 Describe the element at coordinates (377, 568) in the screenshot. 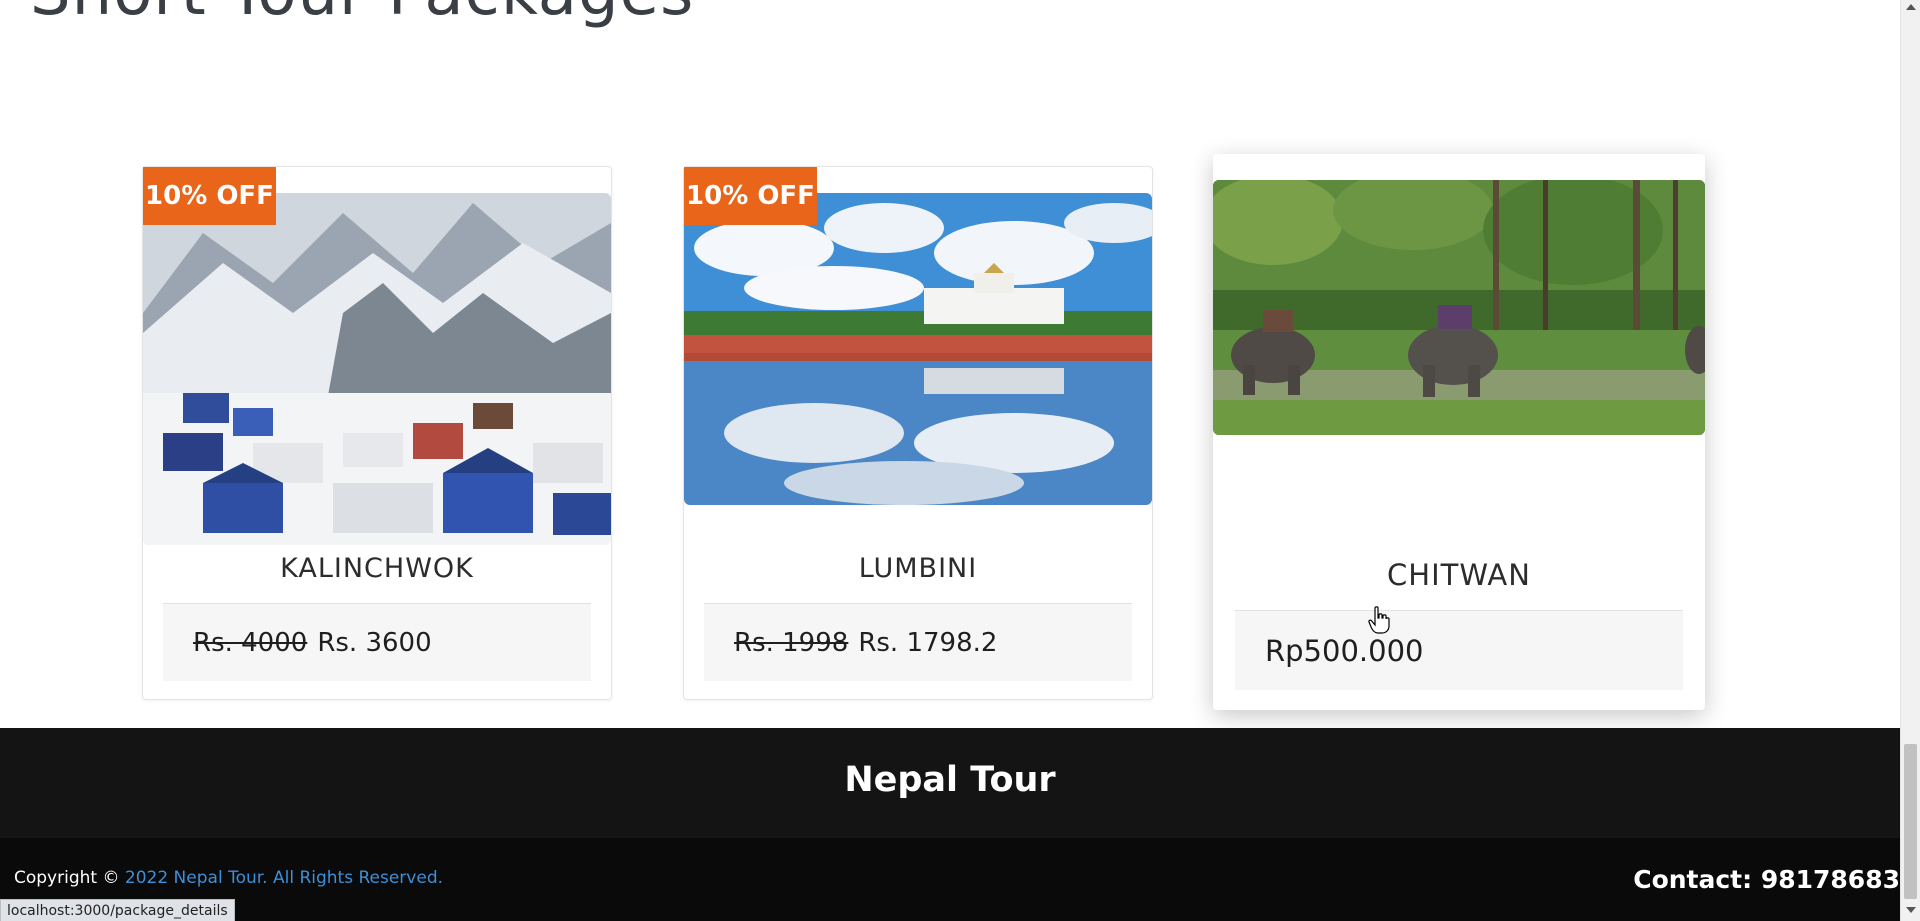

I see `package-name: KALINCHWOK` at that location.